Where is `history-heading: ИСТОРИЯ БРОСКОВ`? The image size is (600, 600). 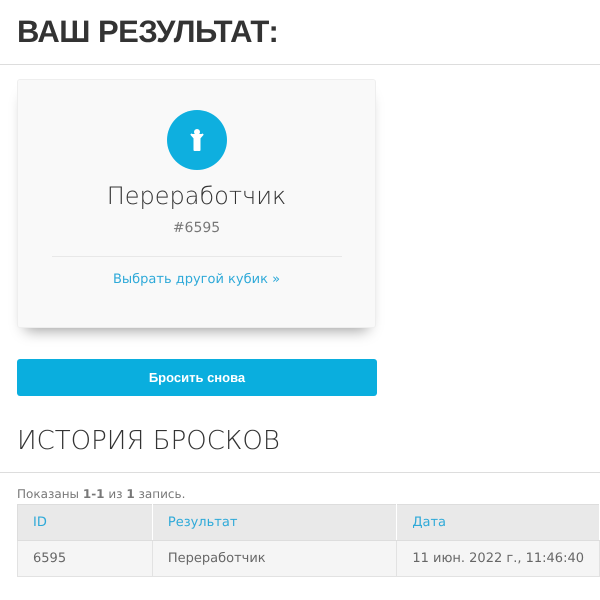
history-heading: ИСТОРИЯ БРОСКОВ is located at coordinates (149, 441).